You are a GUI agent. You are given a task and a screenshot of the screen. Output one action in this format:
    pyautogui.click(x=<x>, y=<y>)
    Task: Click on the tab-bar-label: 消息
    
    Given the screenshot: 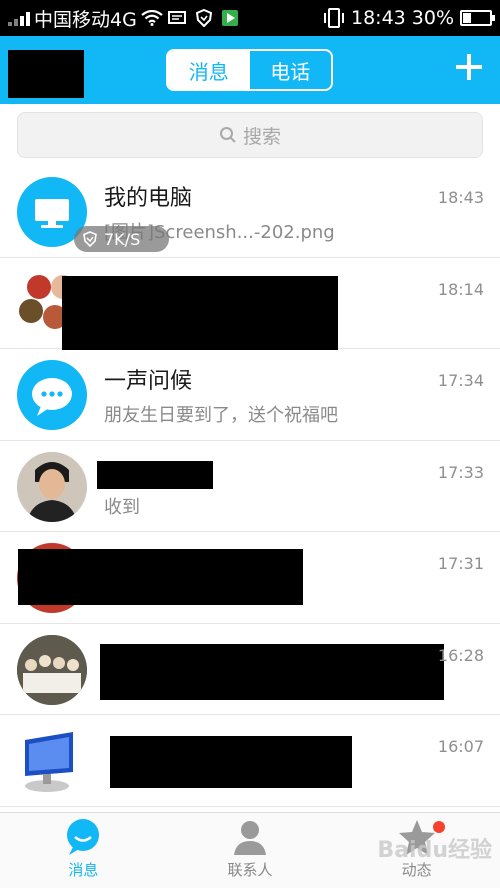 What is the action you would take?
    pyautogui.click(x=83, y=870)
    